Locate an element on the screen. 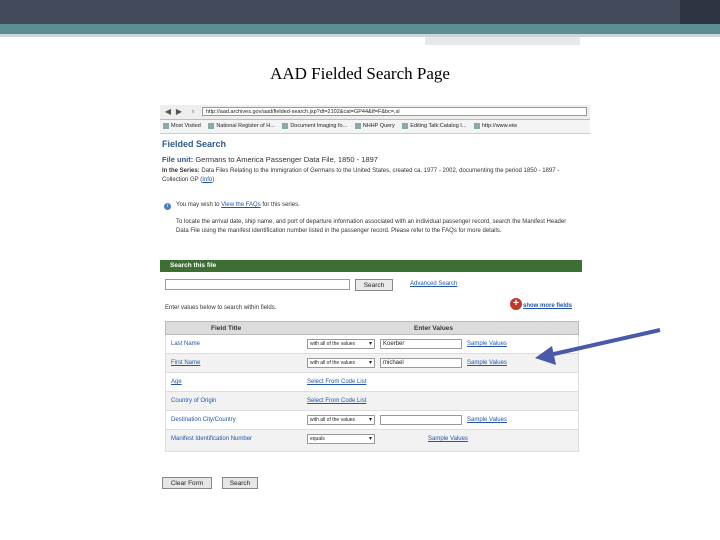 The height and width of the screenshot is (540, 720). arrow-head is located at coordinates (545, 355).